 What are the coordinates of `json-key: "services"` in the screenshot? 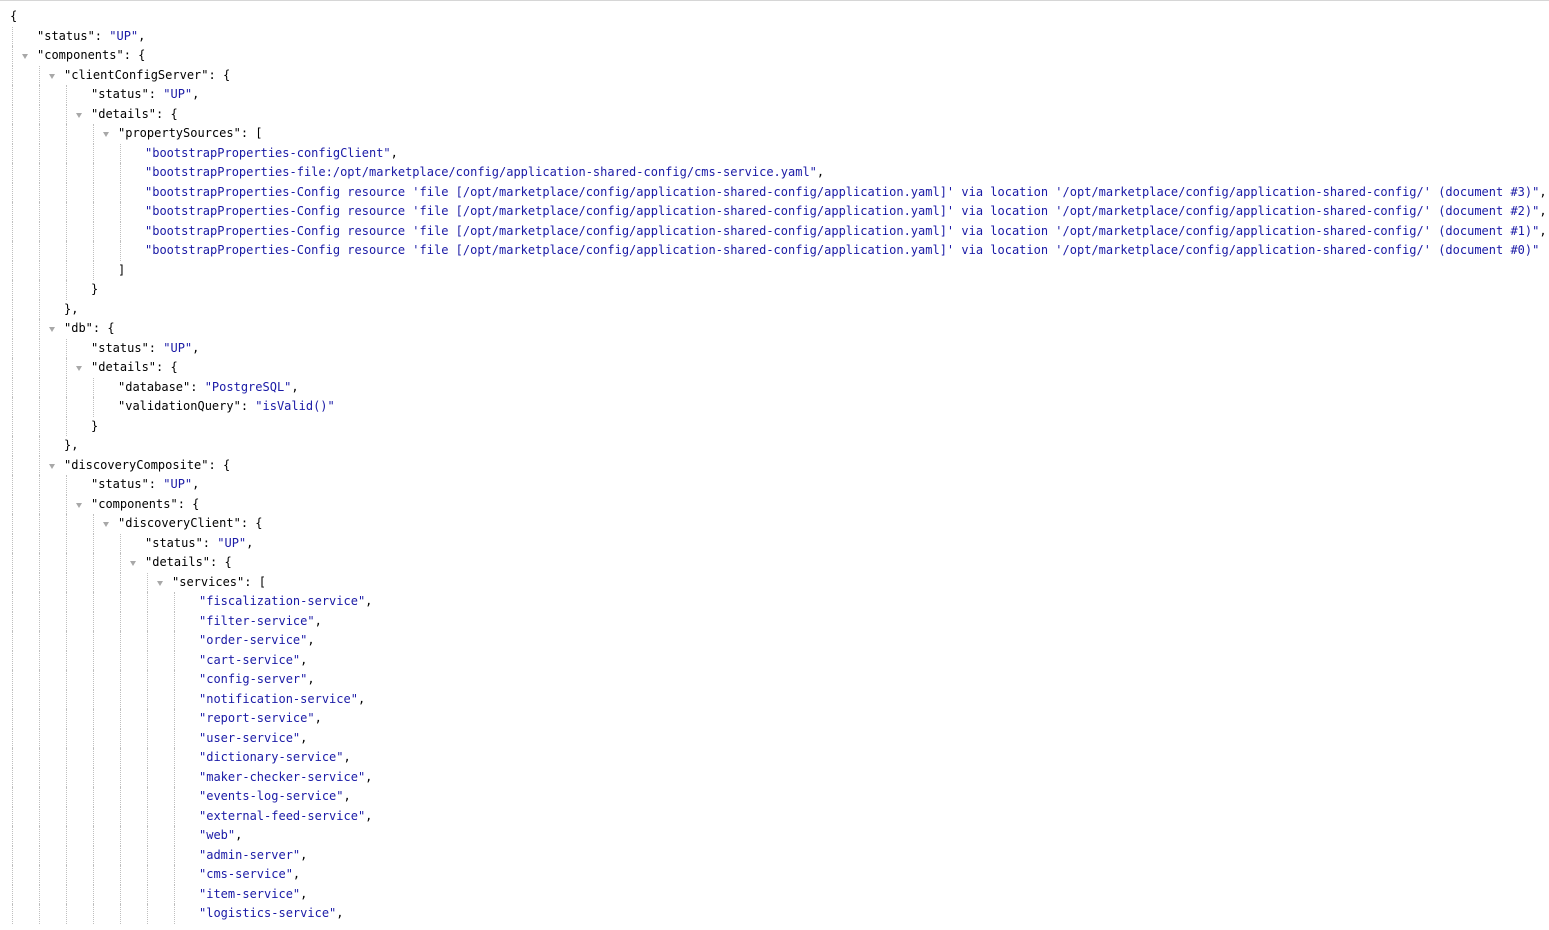 It's located at (208, 581).